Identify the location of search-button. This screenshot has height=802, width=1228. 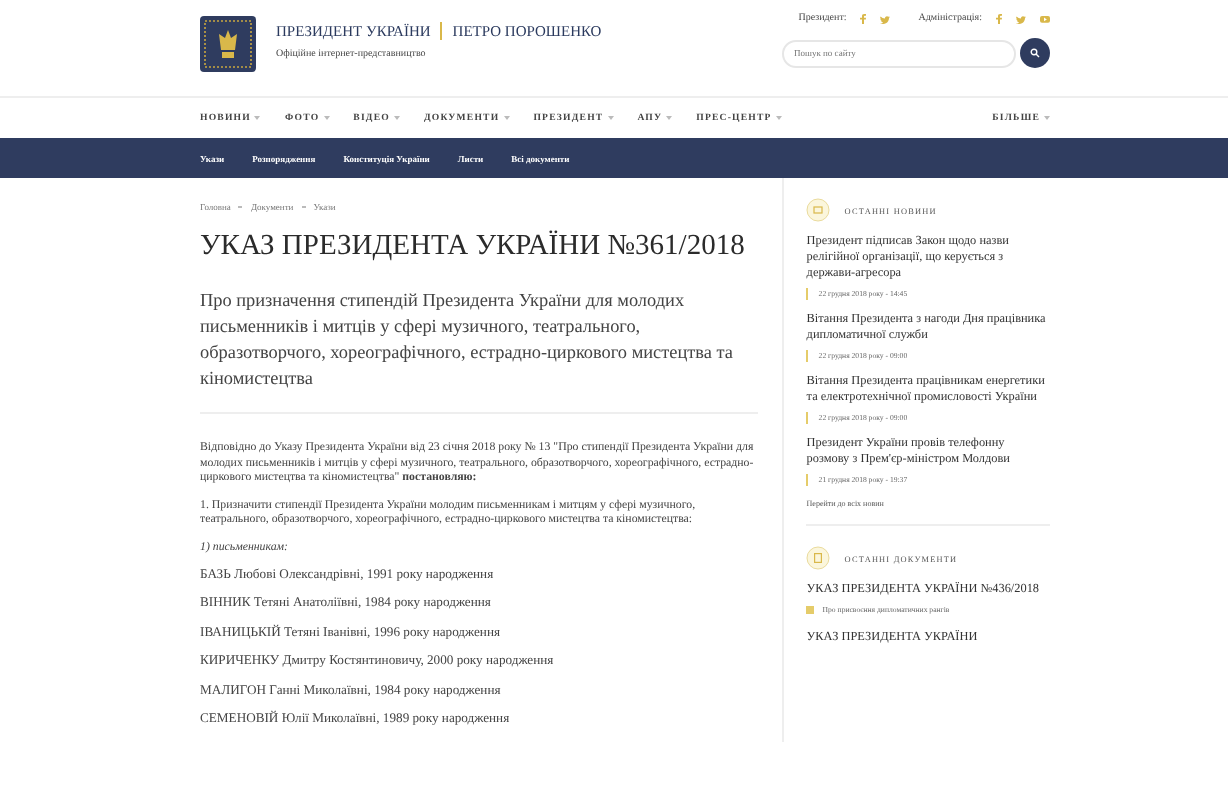
(1035, 53).